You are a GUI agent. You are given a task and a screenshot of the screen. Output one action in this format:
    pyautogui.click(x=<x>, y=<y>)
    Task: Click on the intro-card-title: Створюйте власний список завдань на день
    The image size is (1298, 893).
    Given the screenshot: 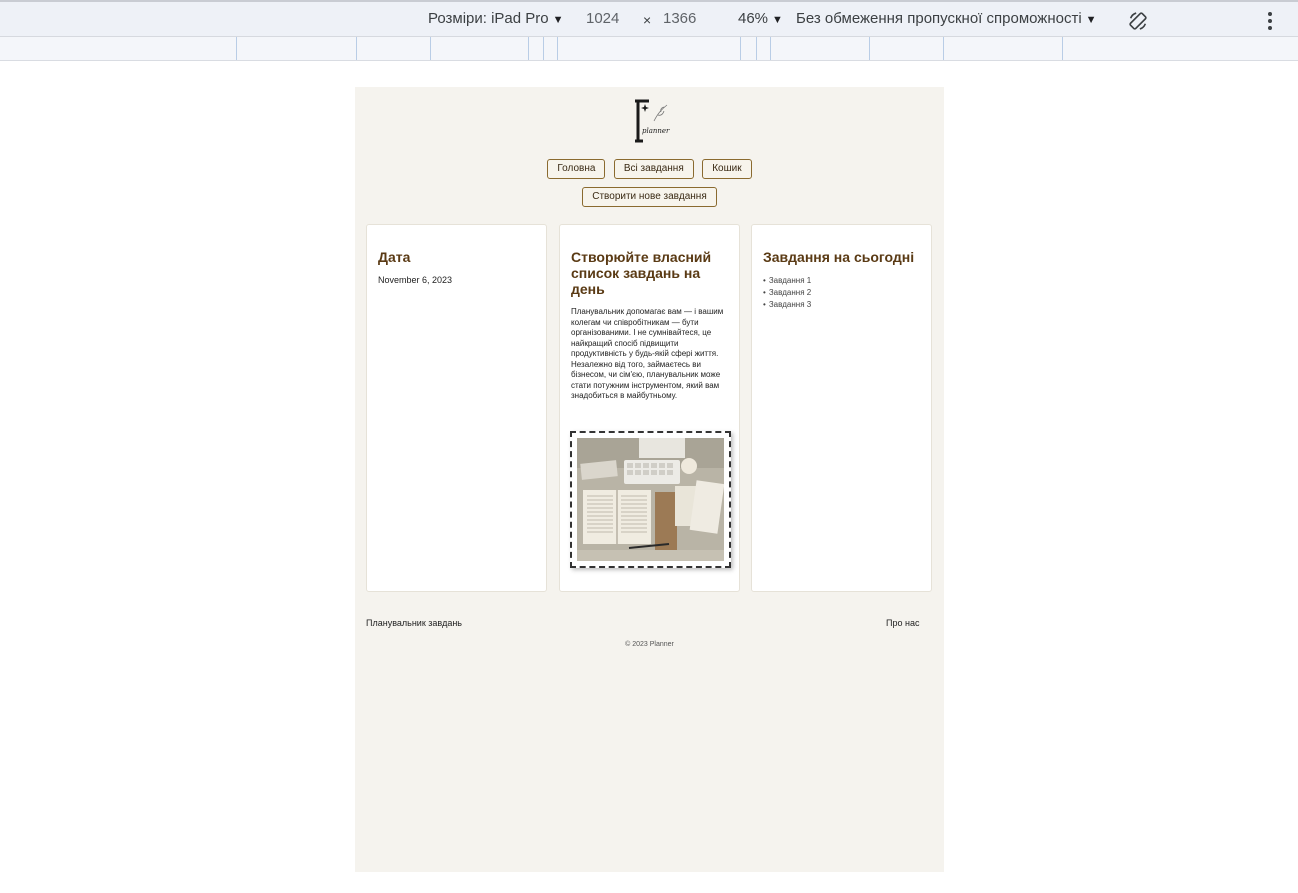 What is the action you would take?
    pyautogui.click(x=641, y=273)
    